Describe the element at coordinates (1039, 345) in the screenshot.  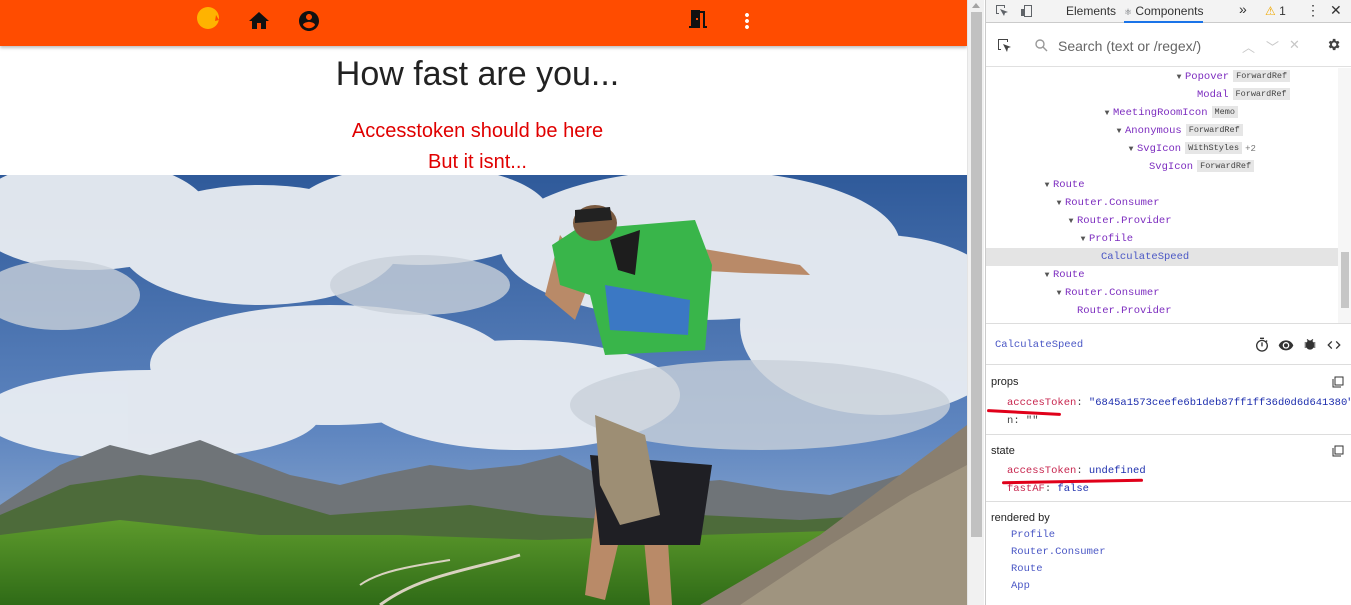
I see `selected-component-name: CalculateSpeed` at that location.